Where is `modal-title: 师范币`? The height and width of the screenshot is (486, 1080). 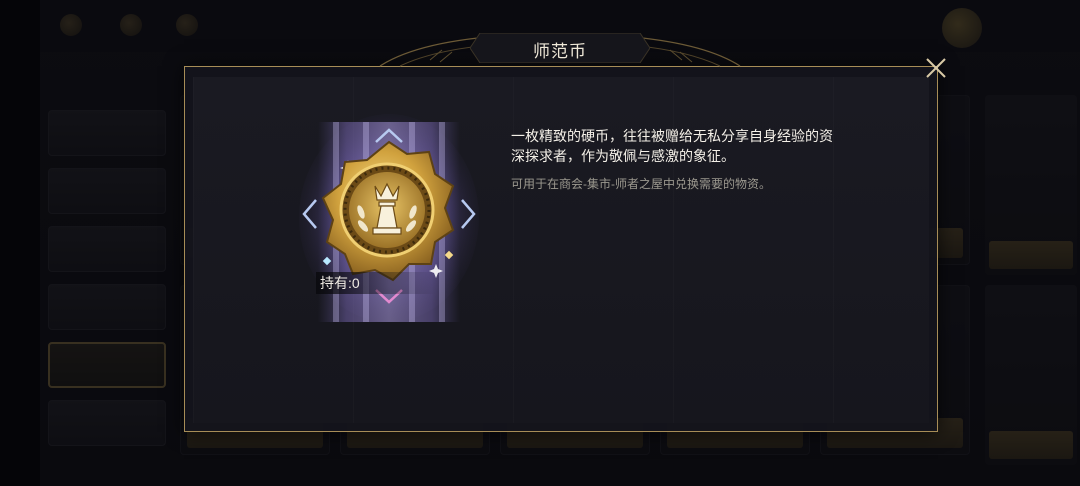
modal-title: 师范币 is located at coordinates (560, 51).